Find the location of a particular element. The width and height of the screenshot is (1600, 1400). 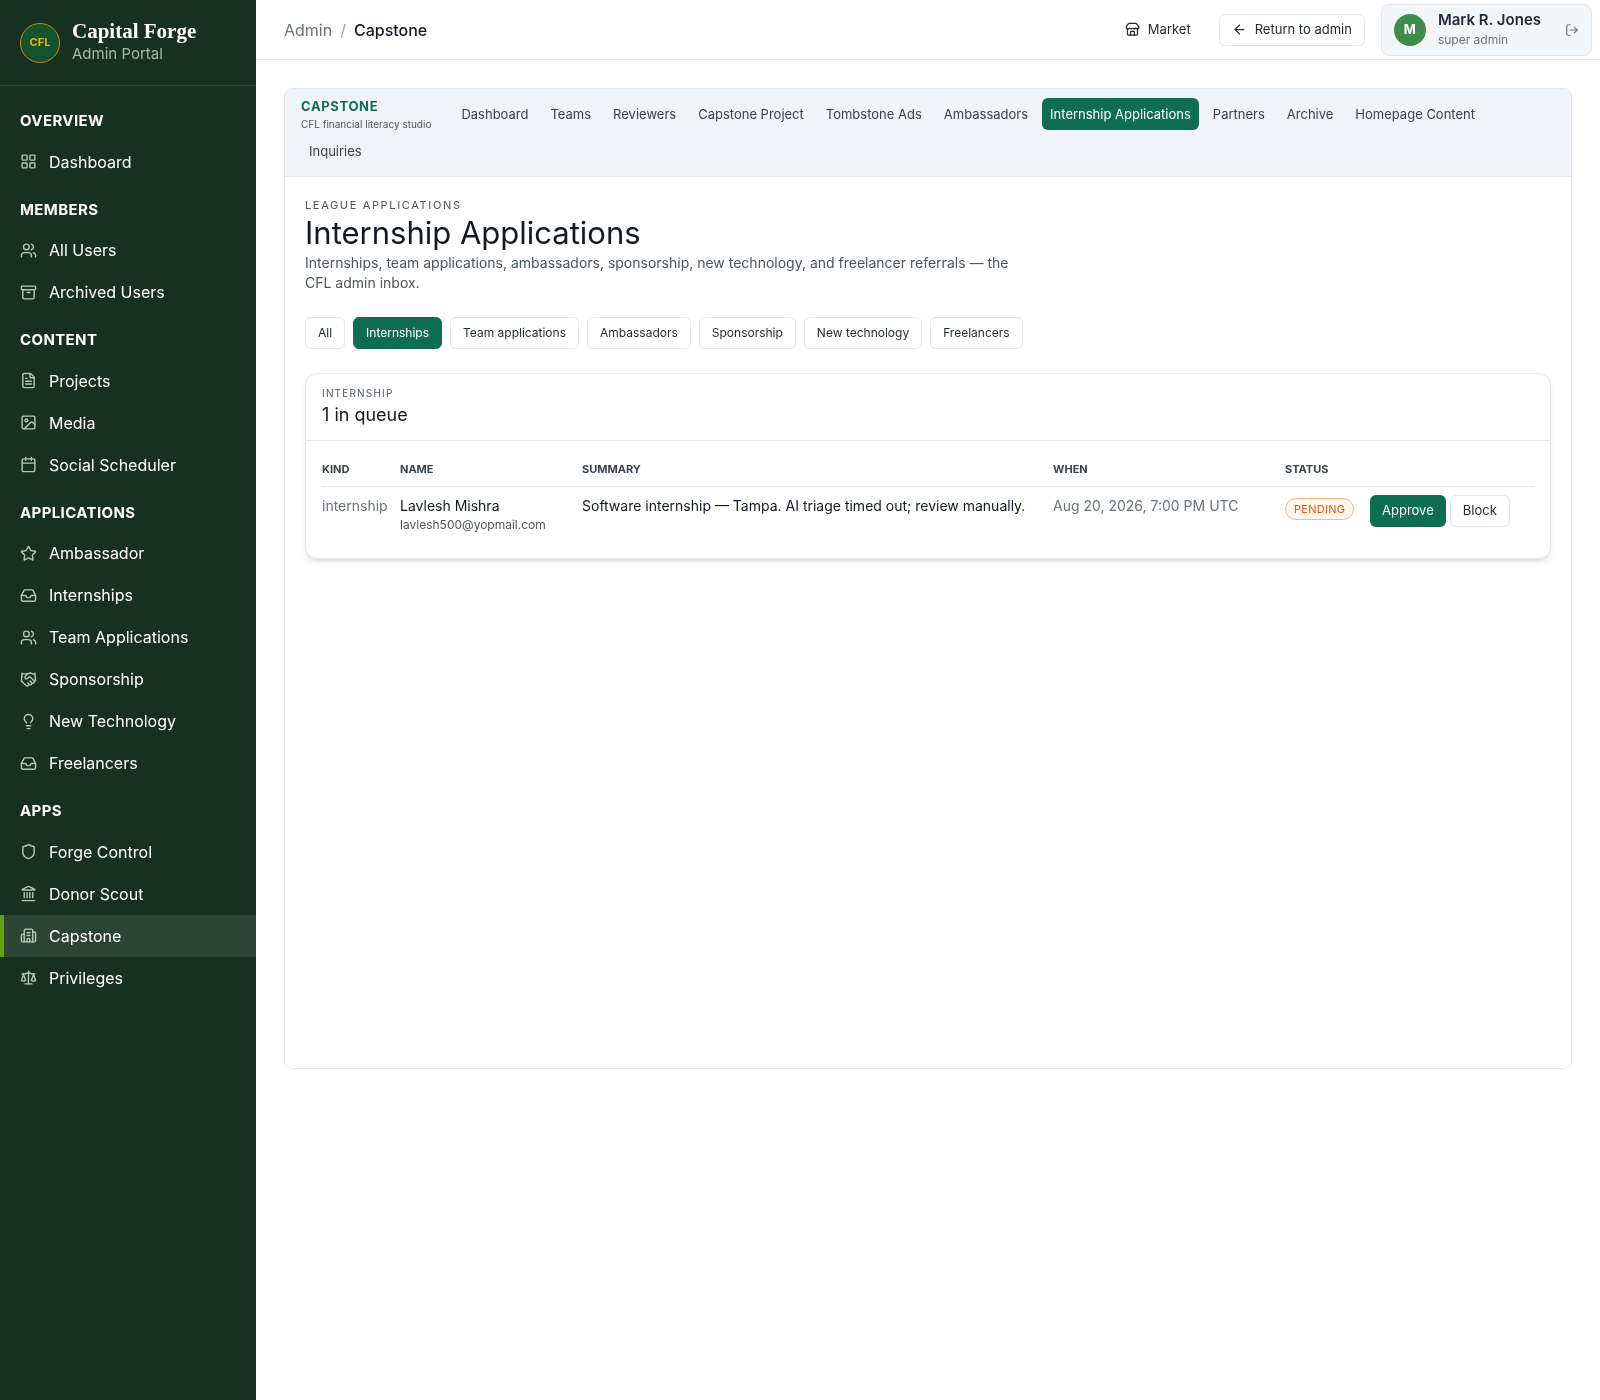

sidebar-item: Social Scheduler is located at coordinates (128, 464).